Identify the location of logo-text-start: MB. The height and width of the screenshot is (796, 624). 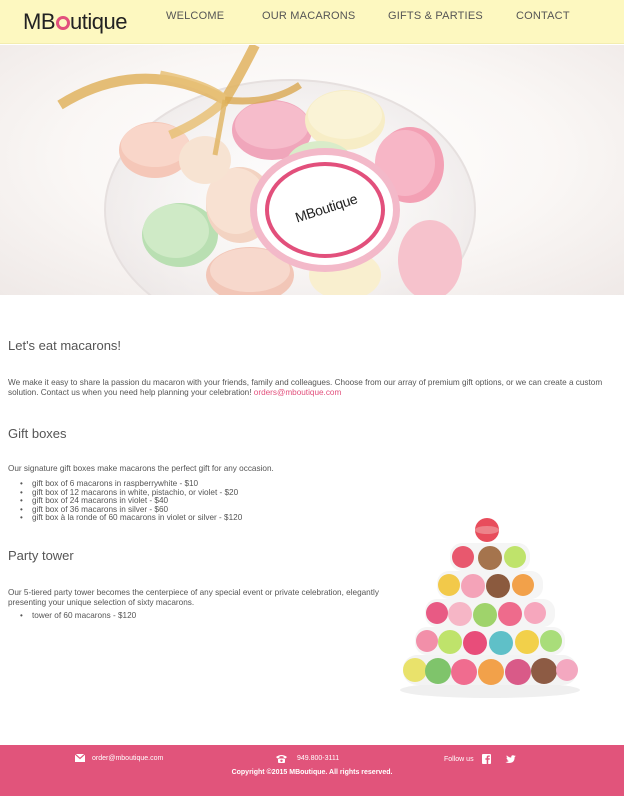
(39, 21).